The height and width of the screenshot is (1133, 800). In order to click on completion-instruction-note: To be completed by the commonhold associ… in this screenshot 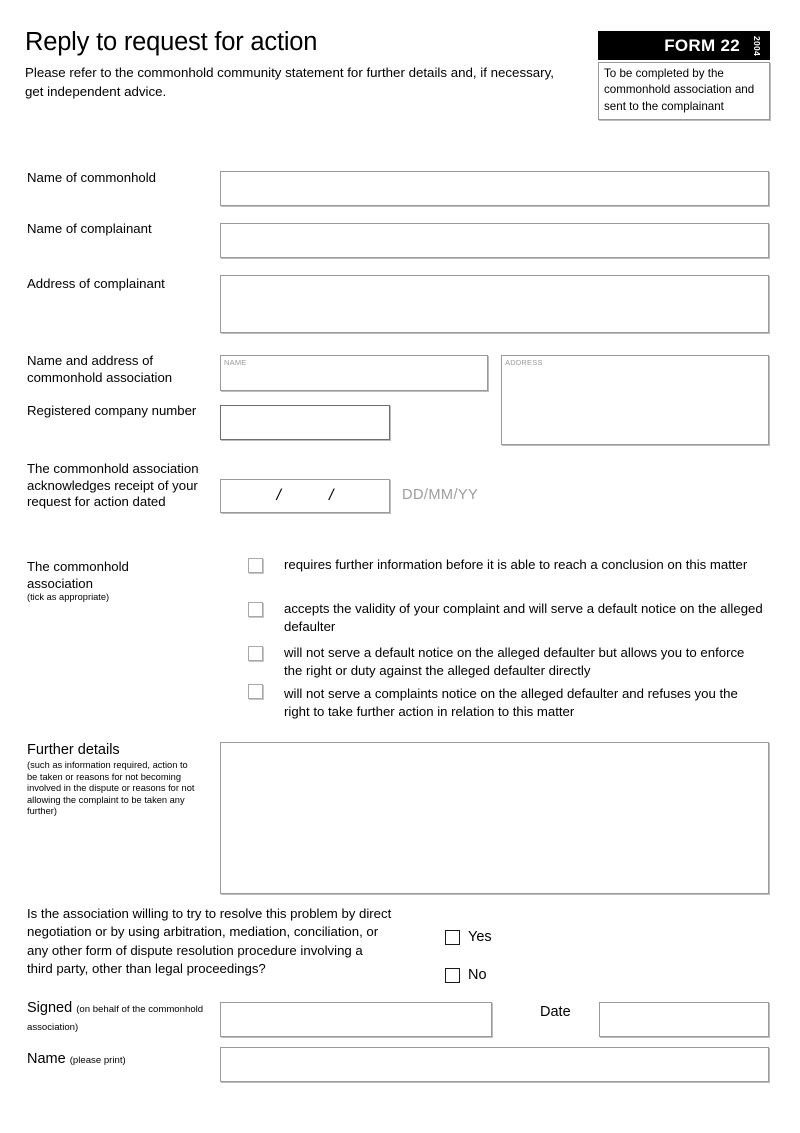, I will do `click(684, 91)`.